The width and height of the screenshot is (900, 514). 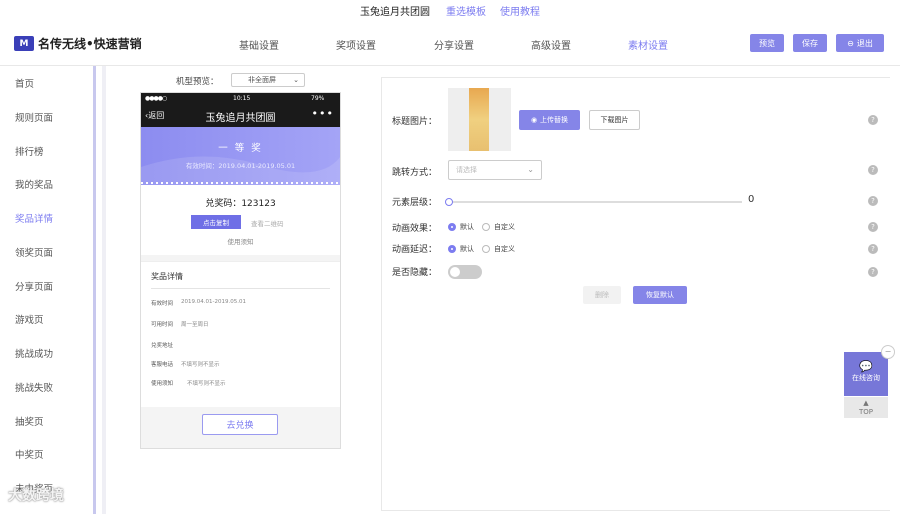 What do you see at coordinates (415, 203) in the screenshot?
I see `layer-label: 元素层级：` at bounding box center [415, 203].